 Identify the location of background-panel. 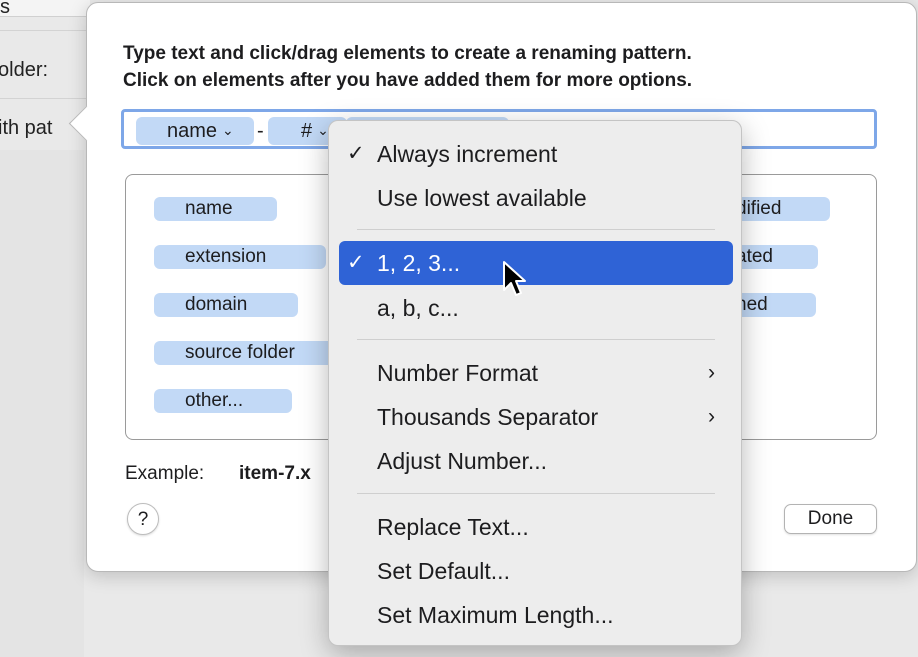
(42, 403).